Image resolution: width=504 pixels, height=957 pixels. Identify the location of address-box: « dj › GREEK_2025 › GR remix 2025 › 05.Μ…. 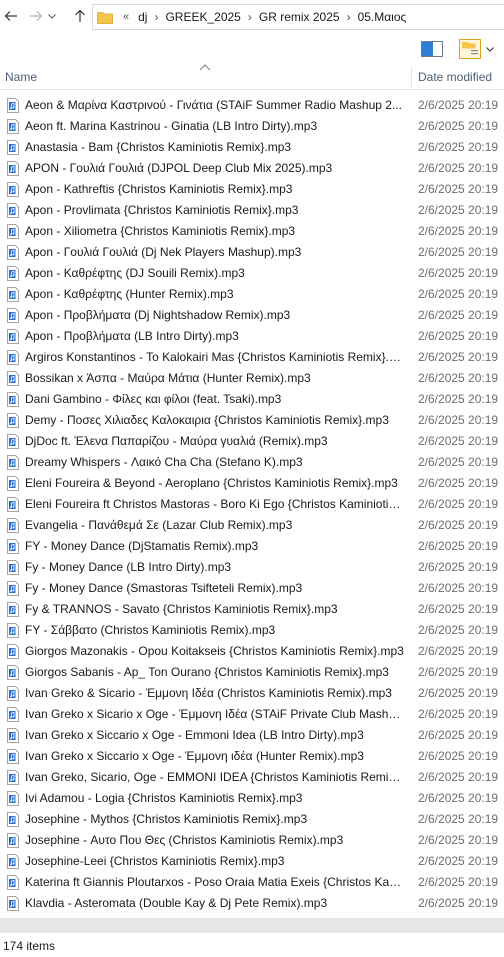
(298, 17).